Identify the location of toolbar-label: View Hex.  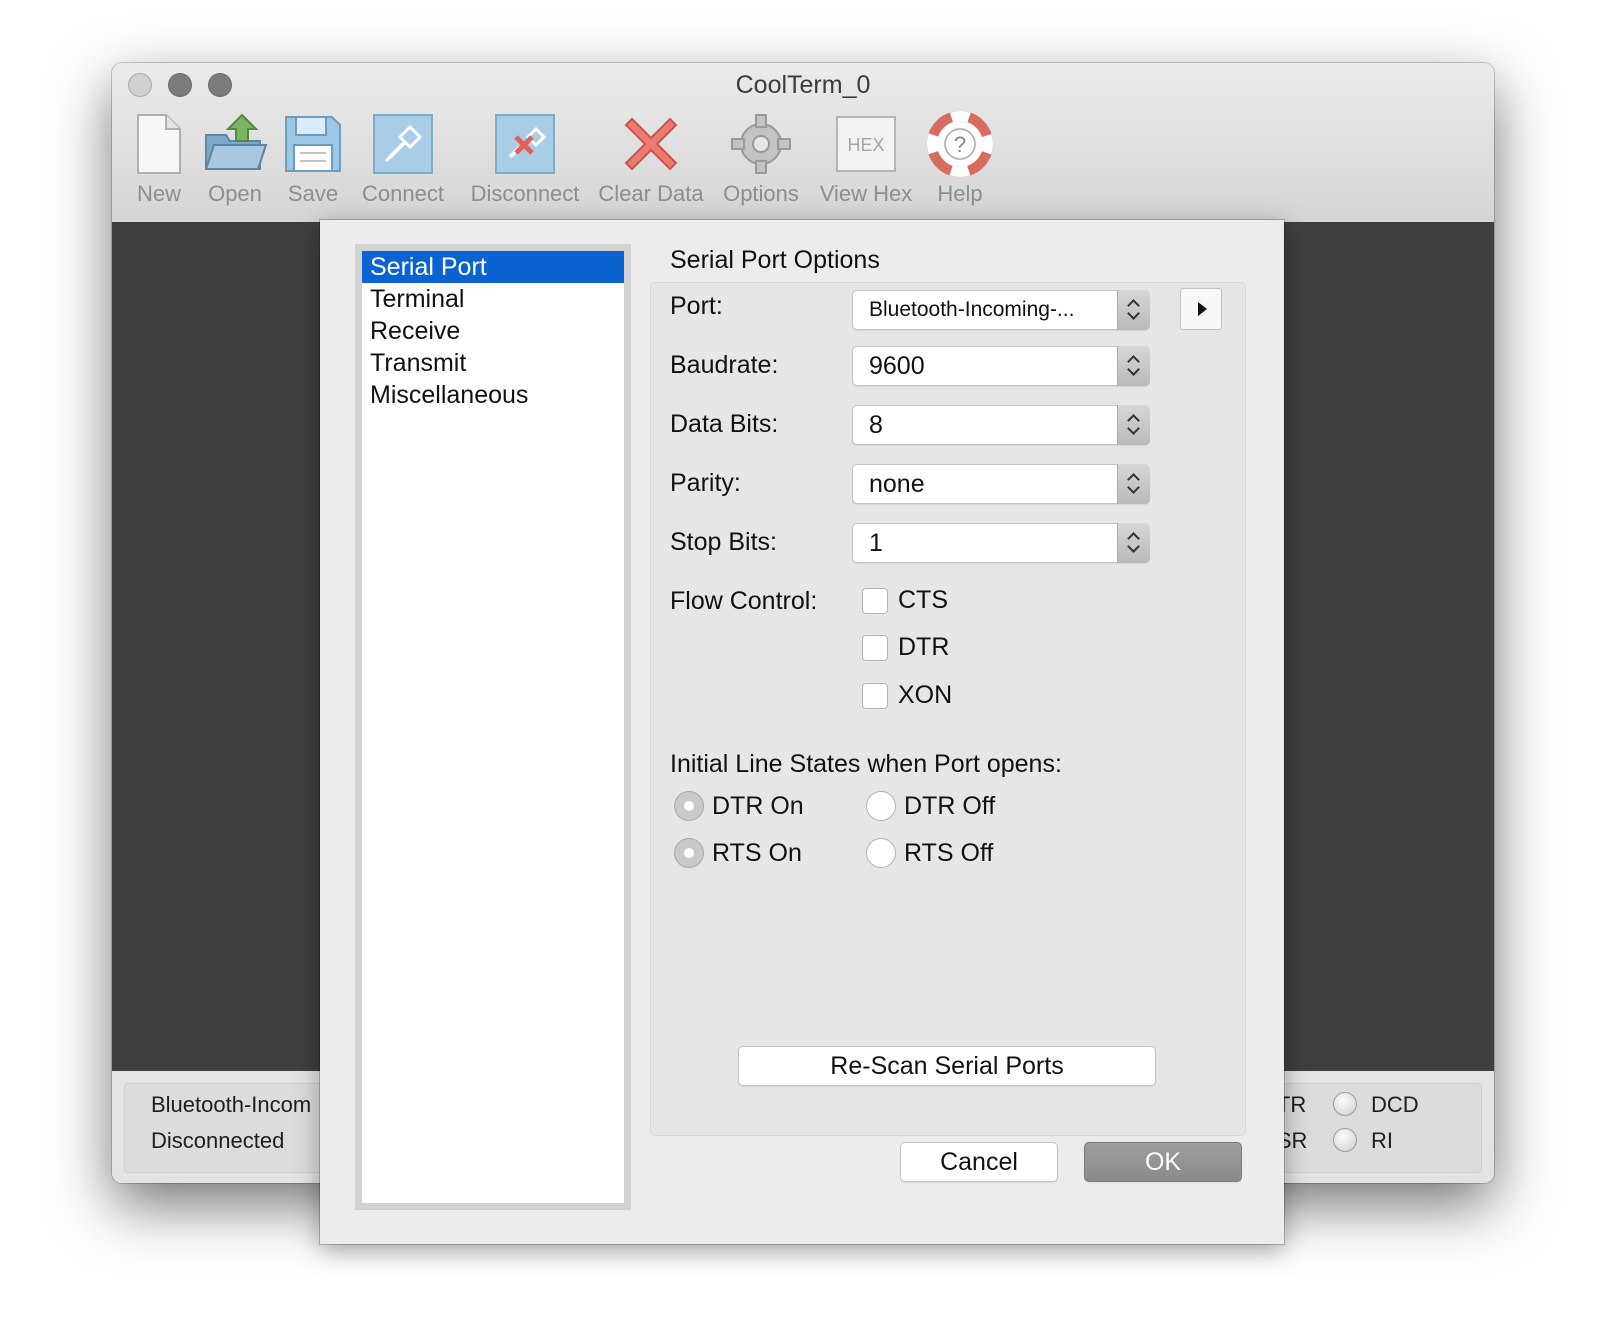
(866, 193).